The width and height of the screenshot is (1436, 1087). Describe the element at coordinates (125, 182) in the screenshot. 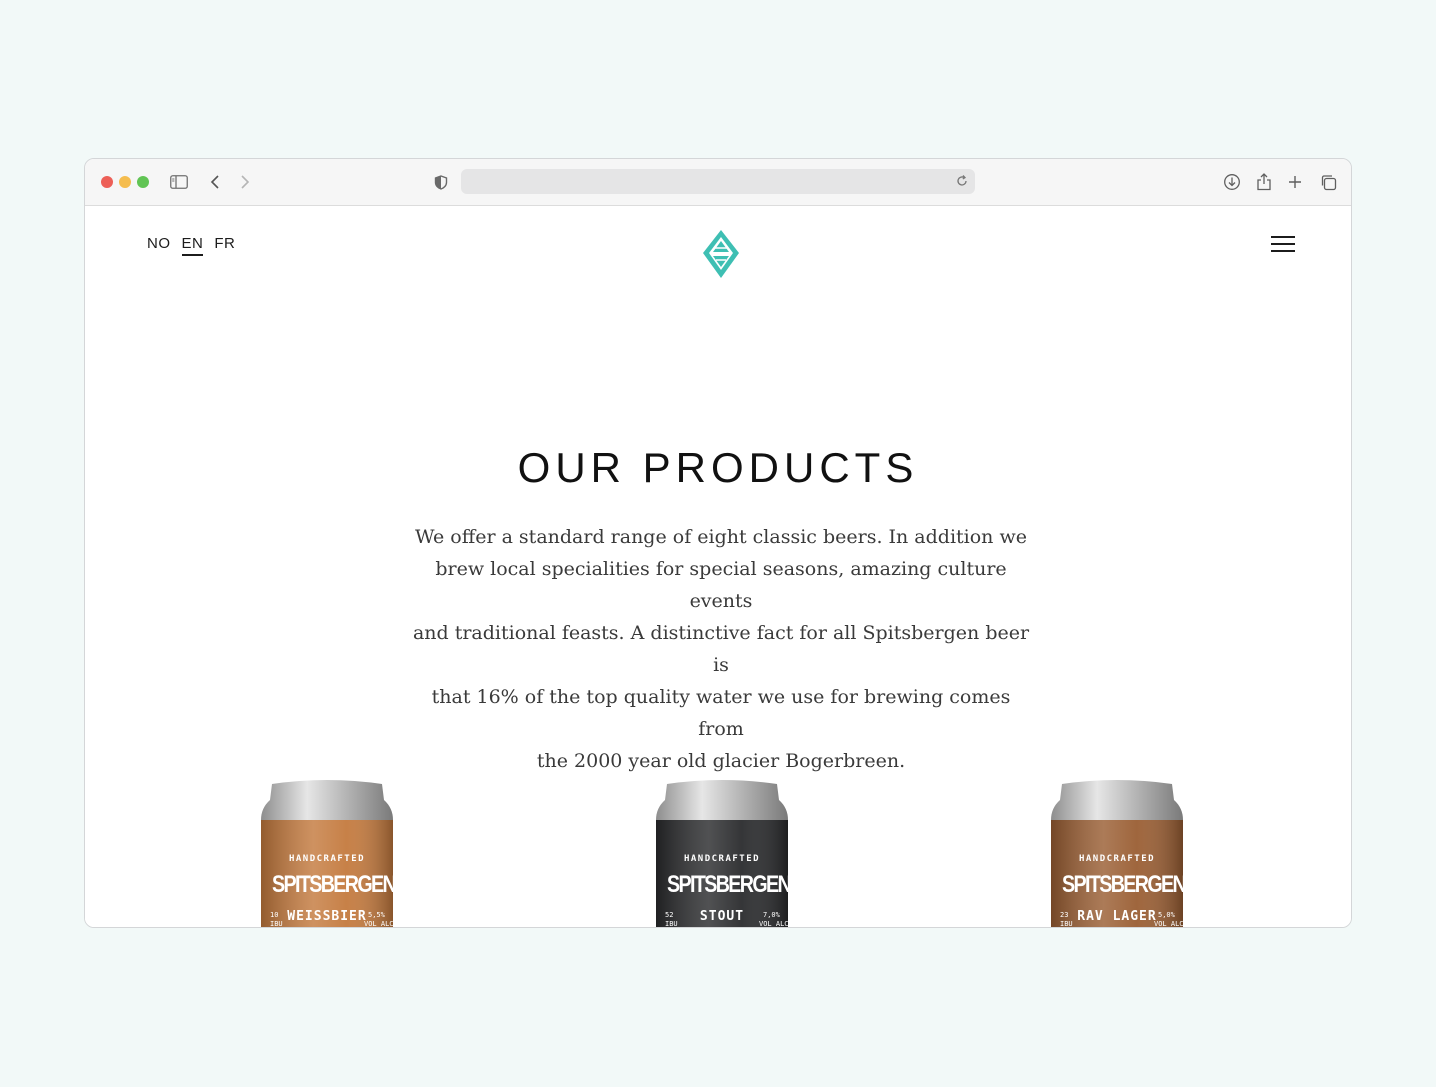

I see `minimize-window-button` at that location.